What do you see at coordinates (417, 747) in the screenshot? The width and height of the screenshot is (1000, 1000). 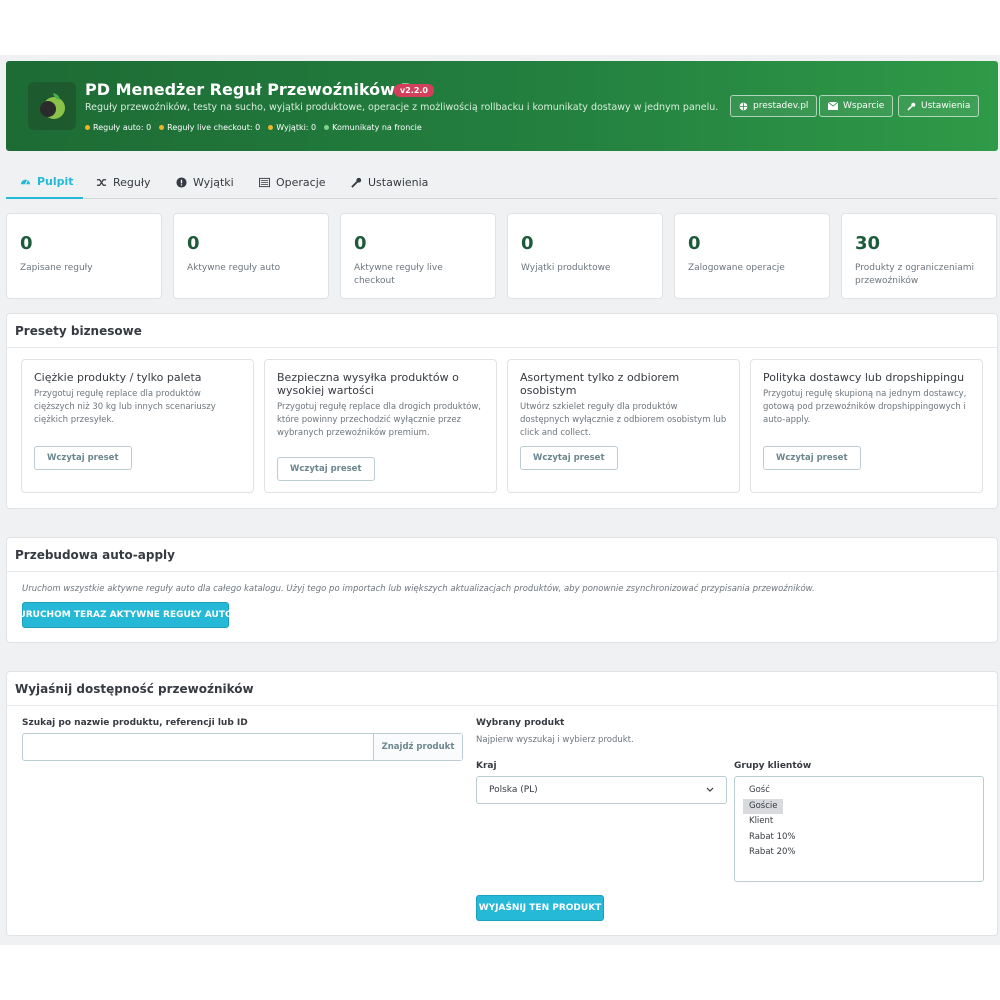 I see `find-product-button: Znajdź produkt` at bounding box center [417, 747].